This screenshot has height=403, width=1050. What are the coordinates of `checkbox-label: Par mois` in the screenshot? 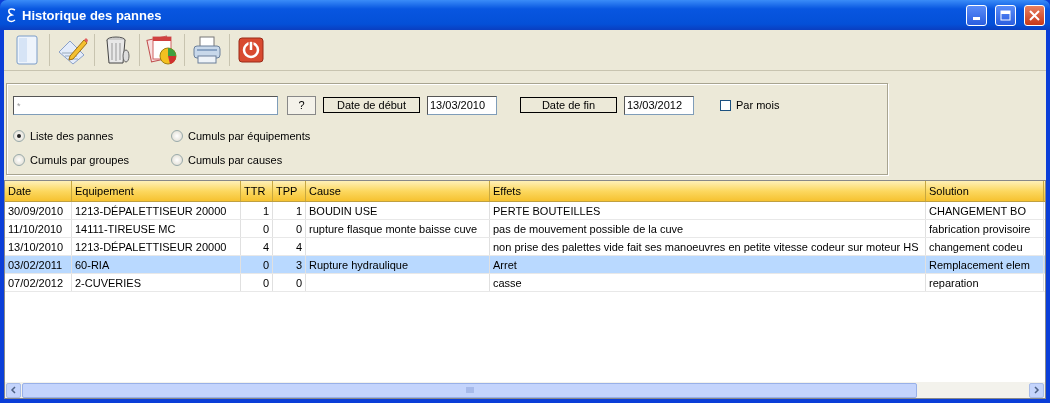 It's located at (758, 105).